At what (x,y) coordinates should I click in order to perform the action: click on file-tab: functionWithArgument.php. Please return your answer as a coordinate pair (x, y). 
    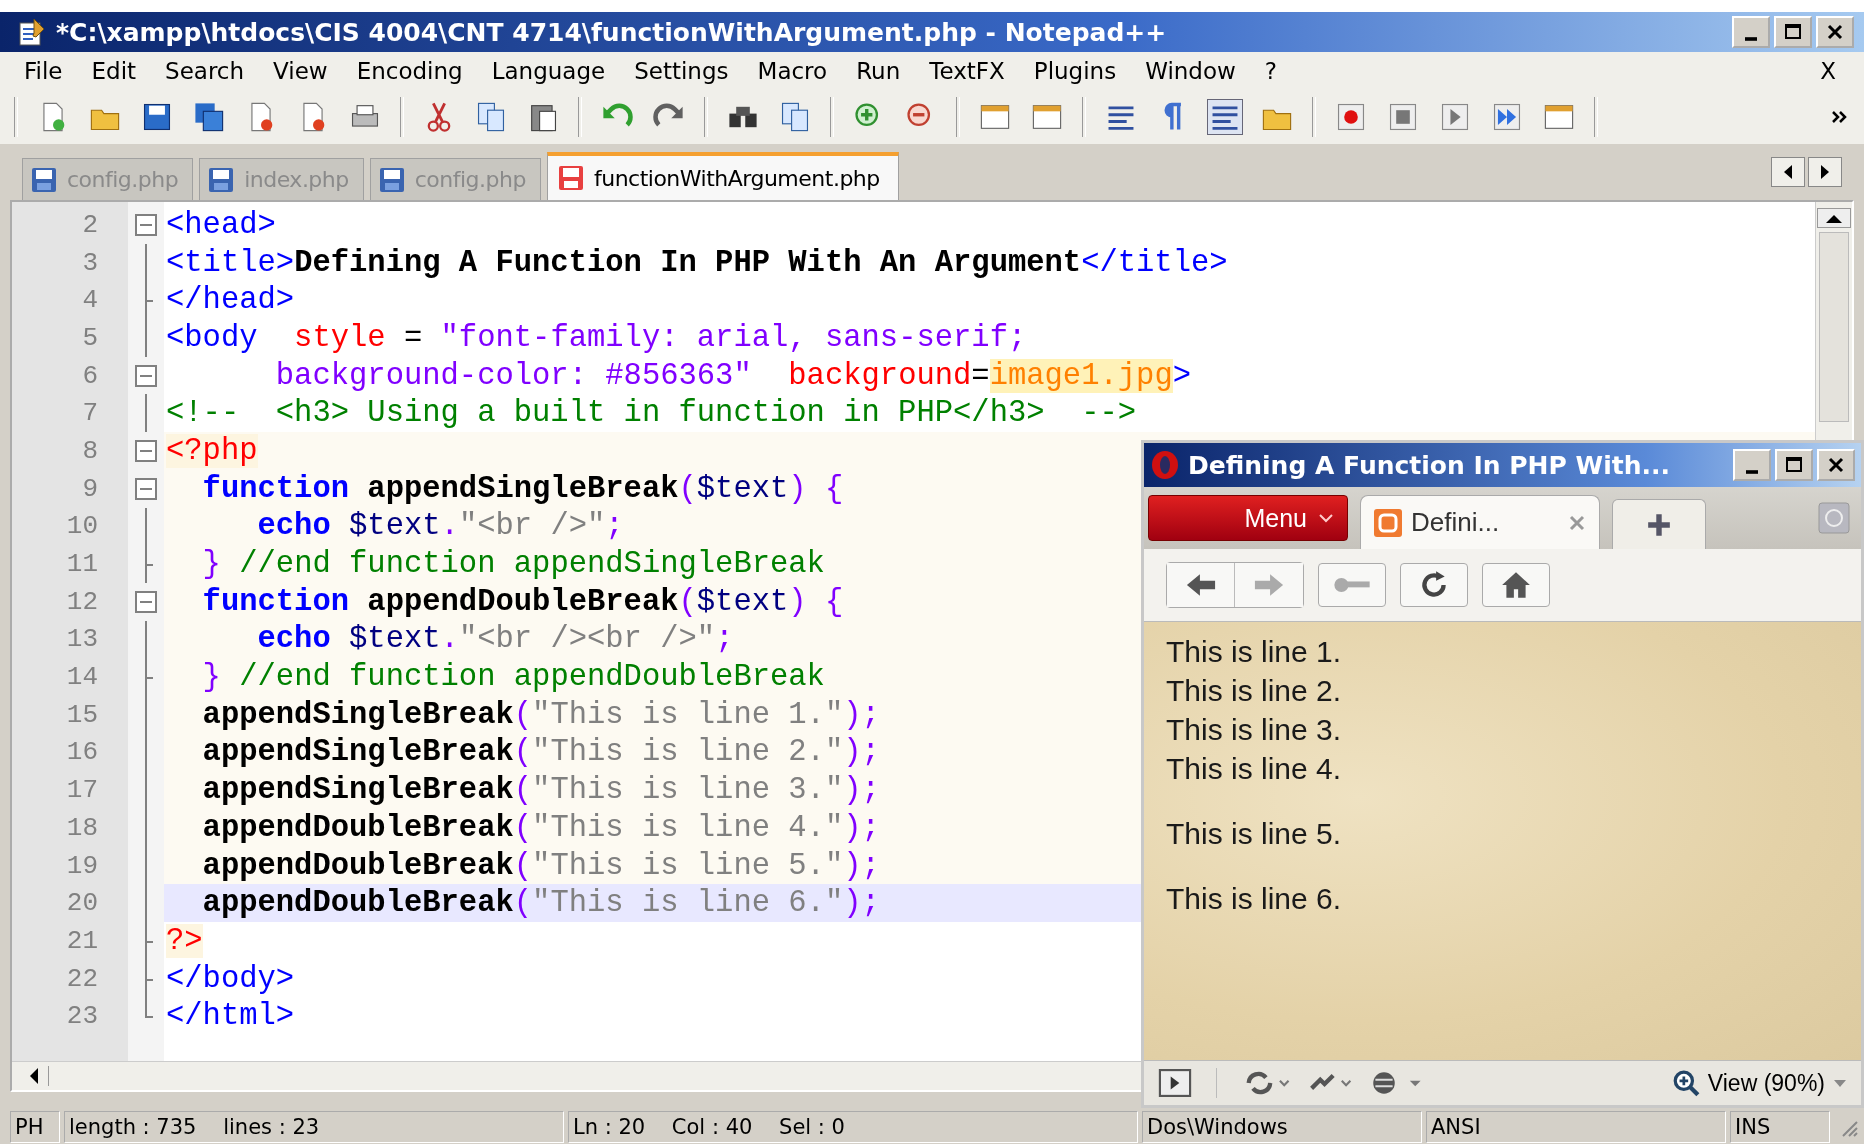
    Looking at the image, I should click on (722, 176).